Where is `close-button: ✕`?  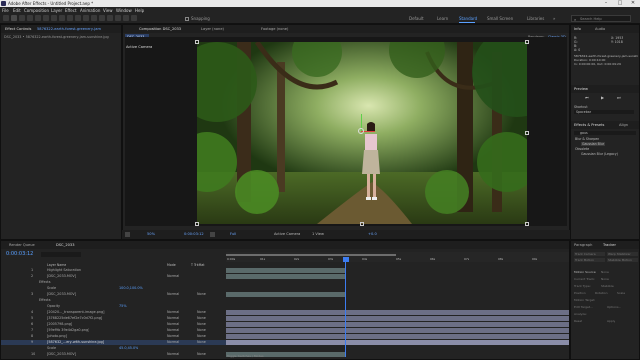
close-button: ✕ is located at coordinates (633, 3).